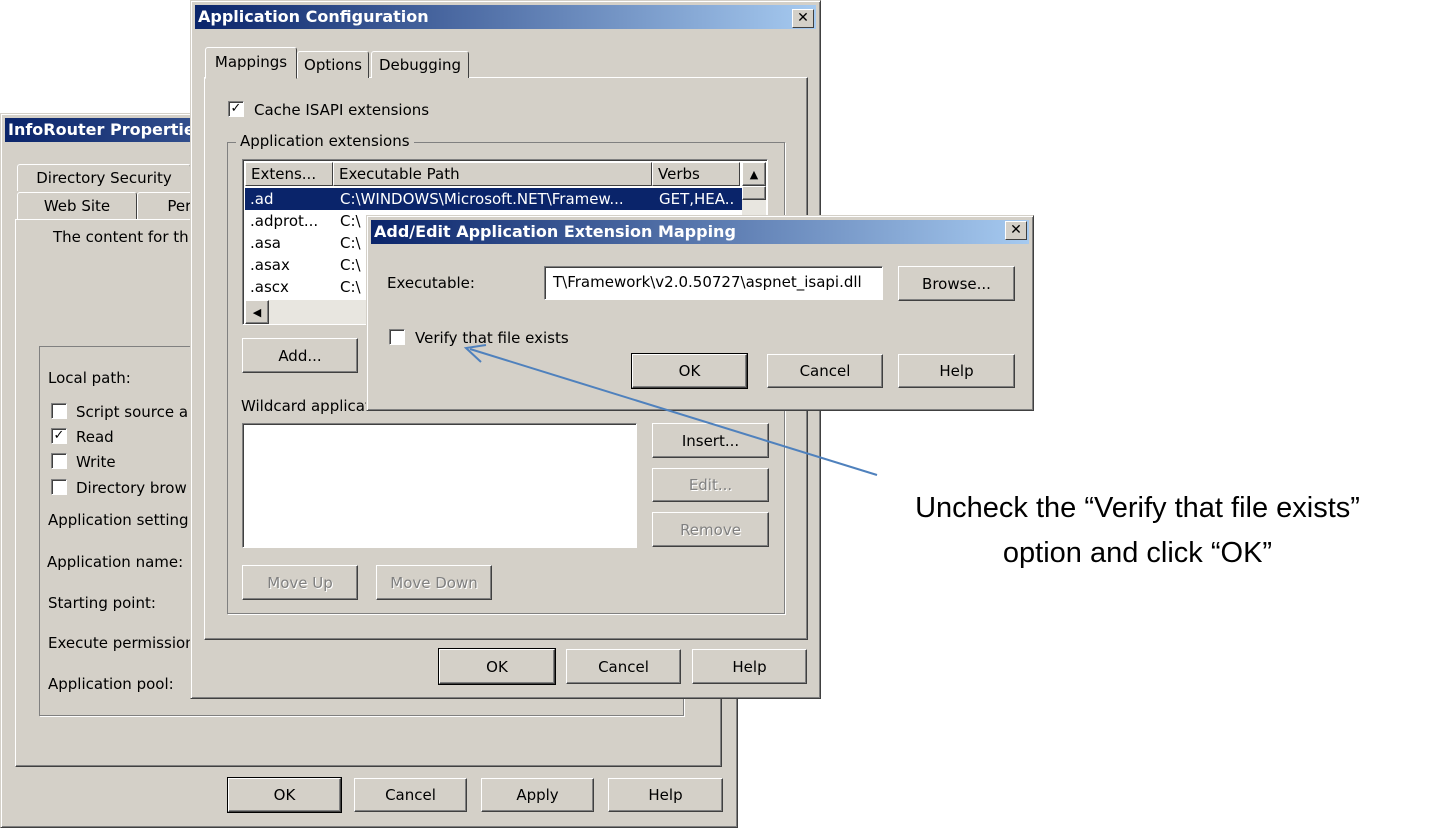 This screenshot has height=828, width=1439. Describe the element at coordinates (670, 410) in the screenshot. I see `annotation-arrow` at that location.